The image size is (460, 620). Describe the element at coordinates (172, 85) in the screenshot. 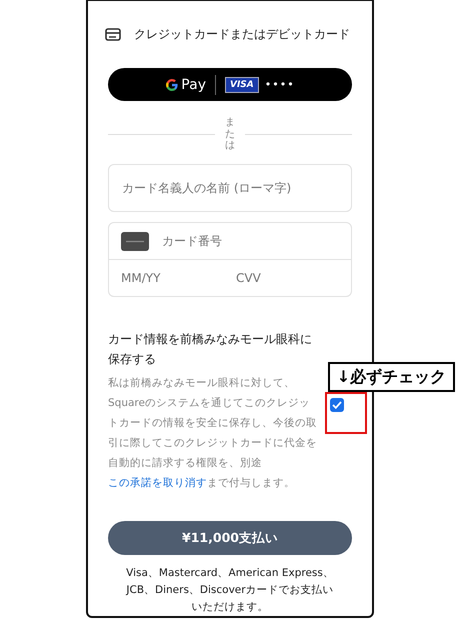

I see `google-g-icon` at that location.